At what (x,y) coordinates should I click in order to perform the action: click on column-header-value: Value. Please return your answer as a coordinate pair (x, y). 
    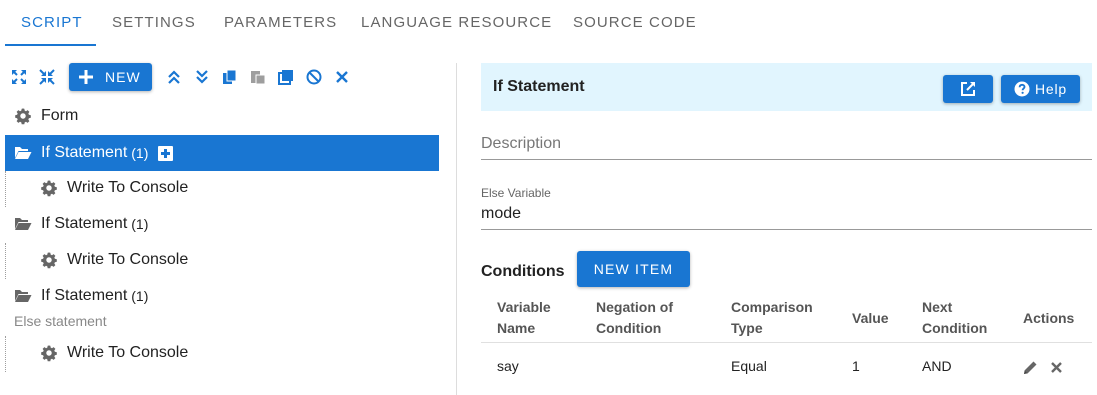
    Looking at the image, I should click on (870, 318).